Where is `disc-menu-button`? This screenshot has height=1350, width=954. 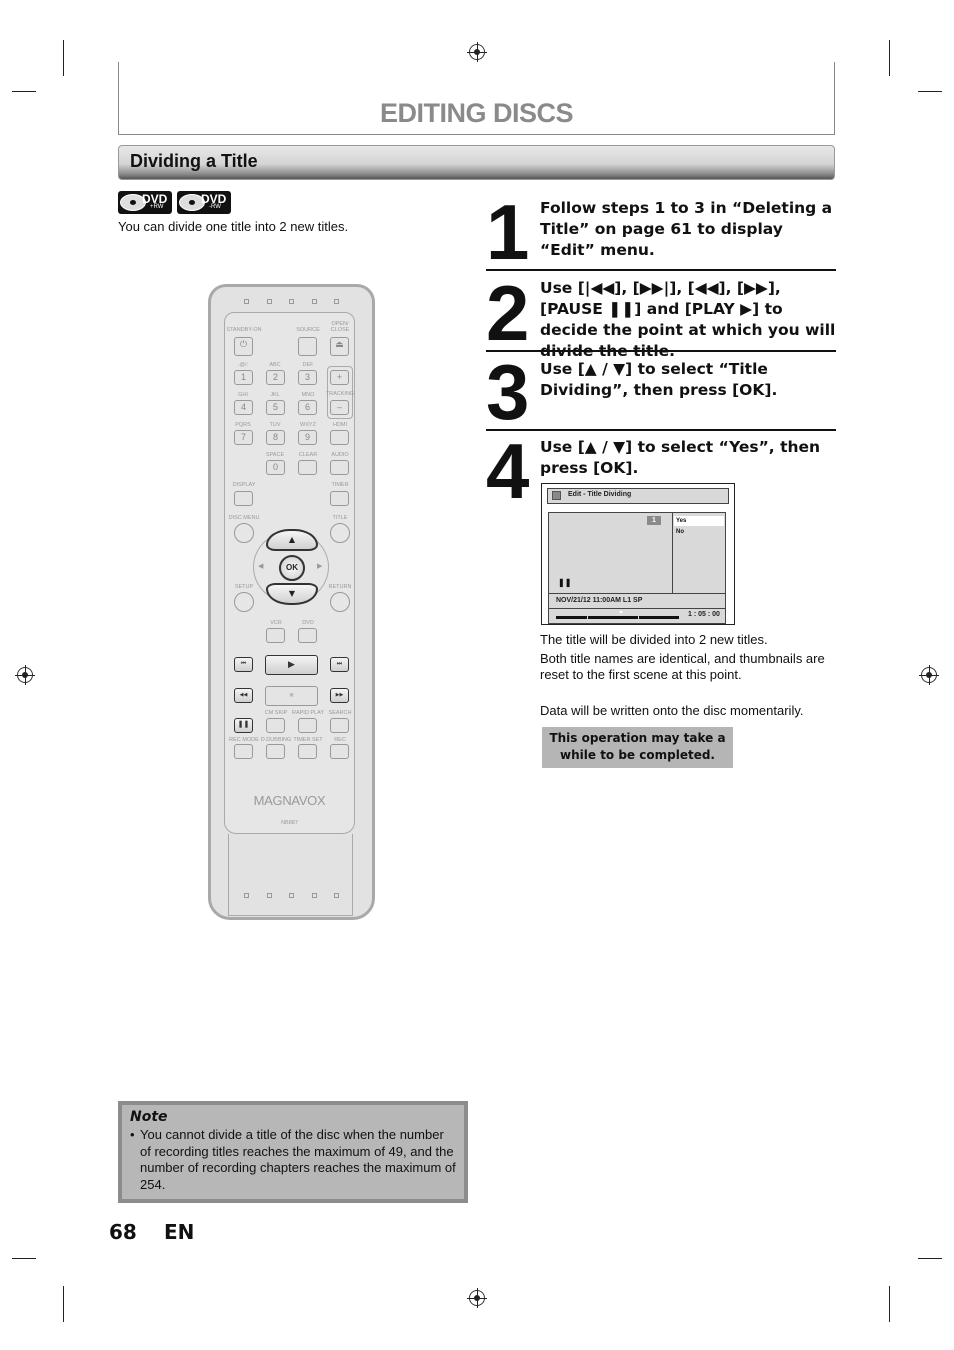
disc-menu-button is located at coordinates (244, 533).